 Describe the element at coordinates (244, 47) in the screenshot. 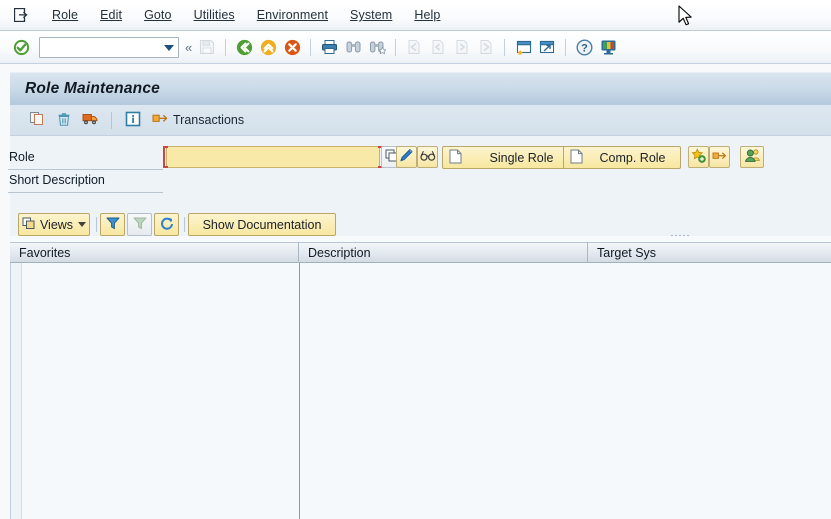

I see `back-green-icon` at that location.